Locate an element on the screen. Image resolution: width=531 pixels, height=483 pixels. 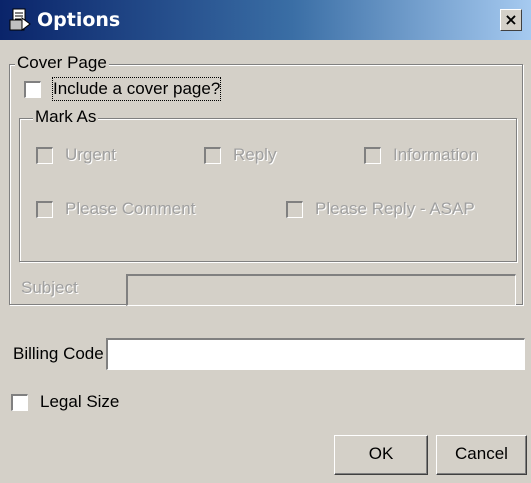
mark-urgent-box is located at coordinates (44, 155).